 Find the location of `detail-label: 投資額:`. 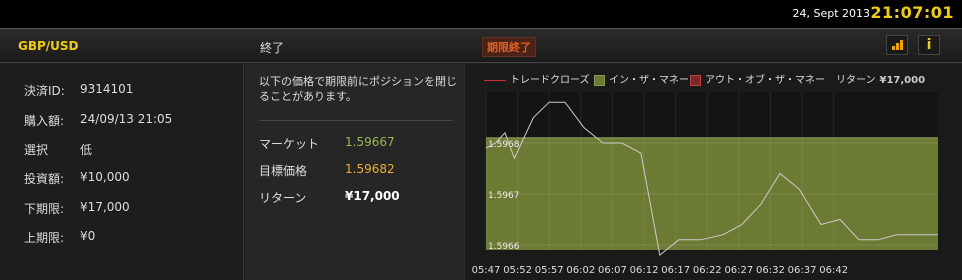

detail-label: 投資額: is located at coordinates (44, 179).